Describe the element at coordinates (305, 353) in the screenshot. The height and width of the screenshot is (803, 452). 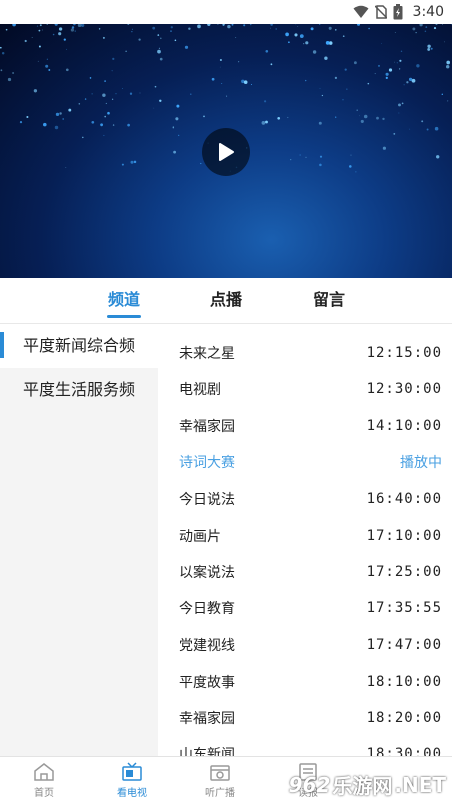
I see `list-item: 未来之星 12:15:00` at that location.